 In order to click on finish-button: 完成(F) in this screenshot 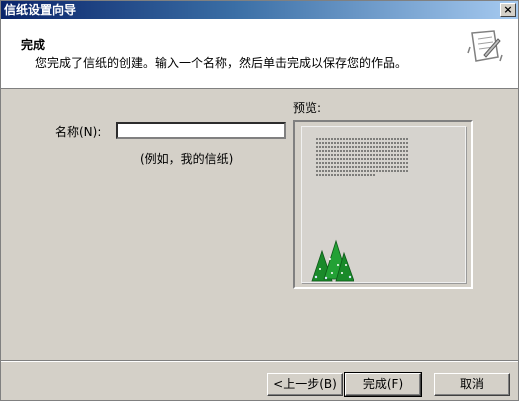, I will do `click(383, 384)`.